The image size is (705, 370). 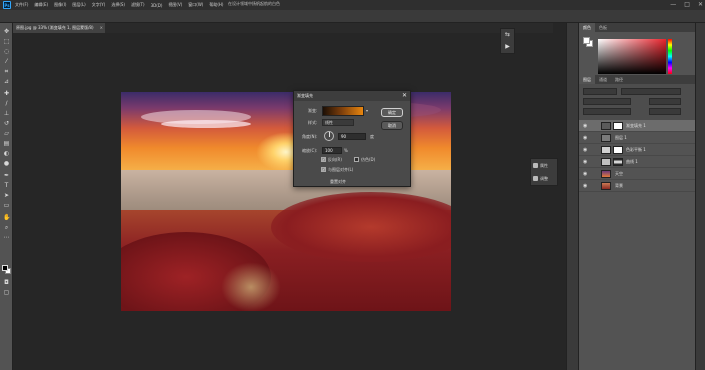 I want to click on window-title: 在设计领域中扬帆起航的白色, so click(x=254, y=3).